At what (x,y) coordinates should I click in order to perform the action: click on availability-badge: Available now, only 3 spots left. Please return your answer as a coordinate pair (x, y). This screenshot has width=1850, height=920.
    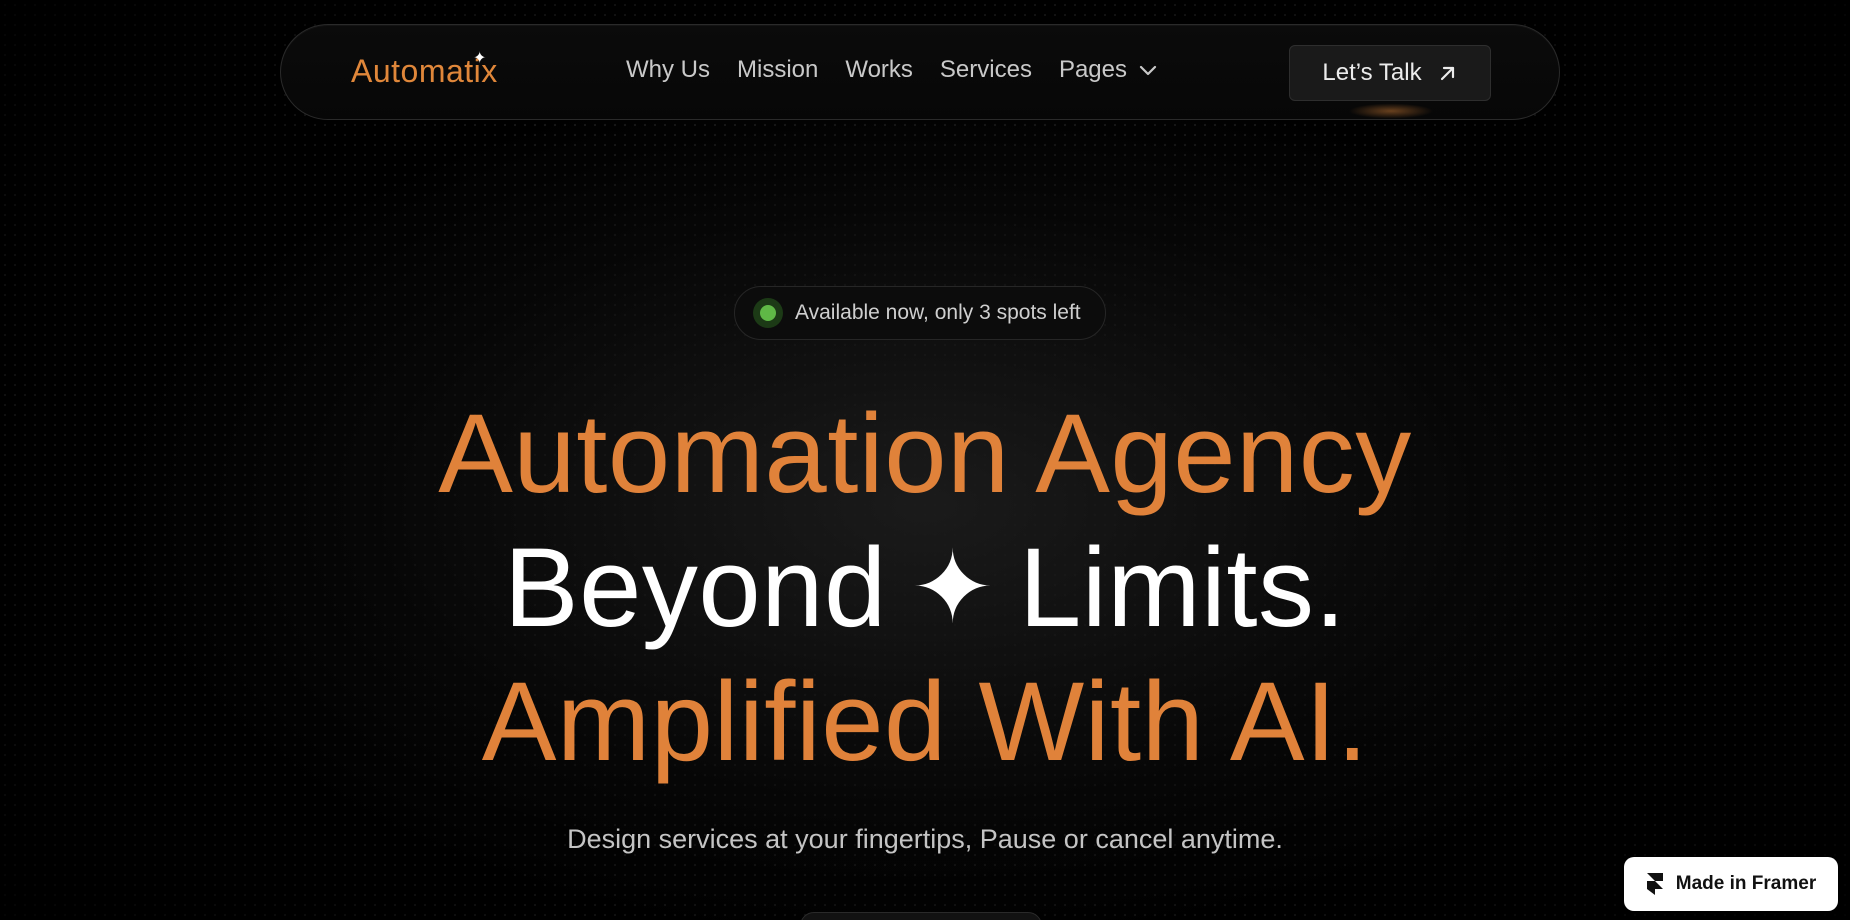
    Looking at the image, I should click on (920, 313).